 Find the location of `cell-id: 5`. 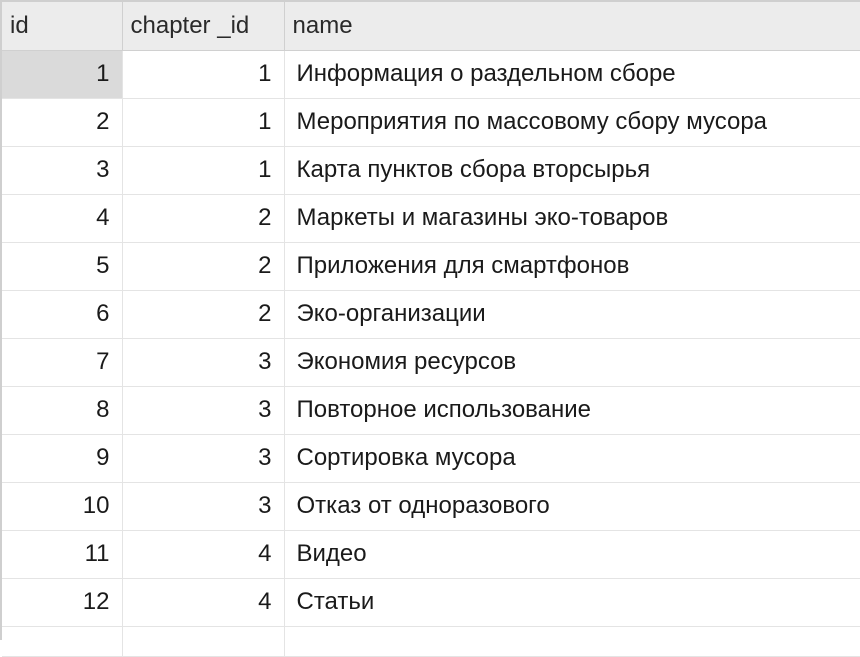

cell-id: 5 is located at coordinates (62, 266).